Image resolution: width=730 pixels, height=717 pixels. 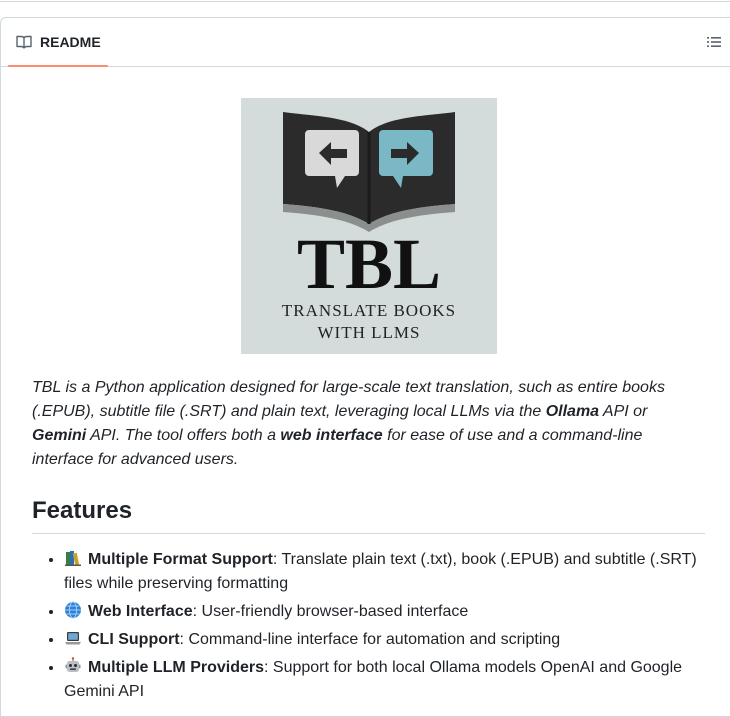 I want to click on laptop-icon, so click(x=73, y=638).